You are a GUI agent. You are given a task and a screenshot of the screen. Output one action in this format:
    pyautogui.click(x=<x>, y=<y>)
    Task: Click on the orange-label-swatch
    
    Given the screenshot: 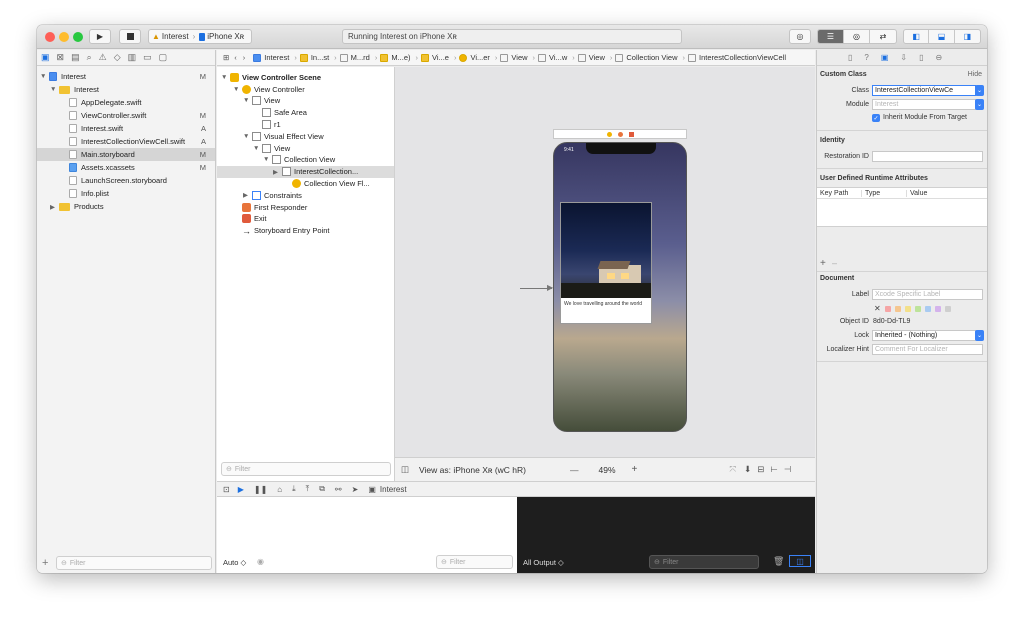 What is the action you would take?
    pyautogui.click(x=897, y=308)
    